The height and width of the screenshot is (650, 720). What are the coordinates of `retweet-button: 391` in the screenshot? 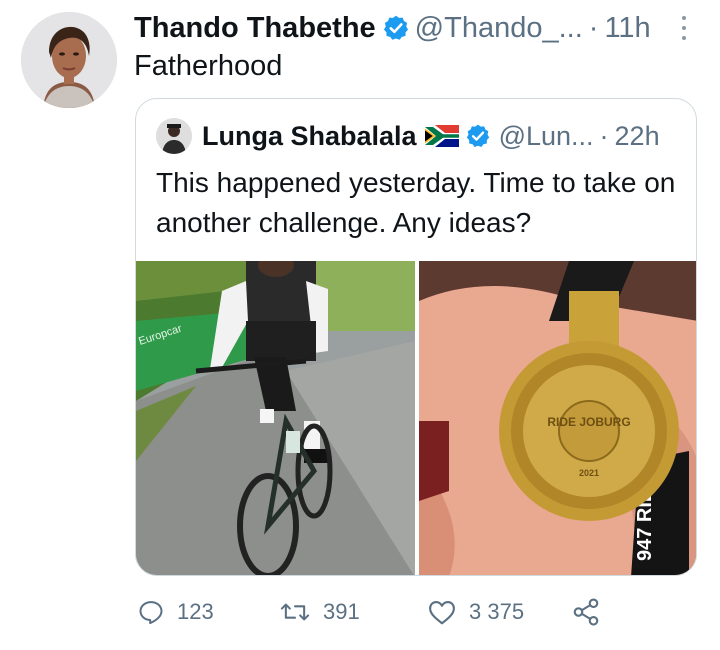 It's located at (319, 612).